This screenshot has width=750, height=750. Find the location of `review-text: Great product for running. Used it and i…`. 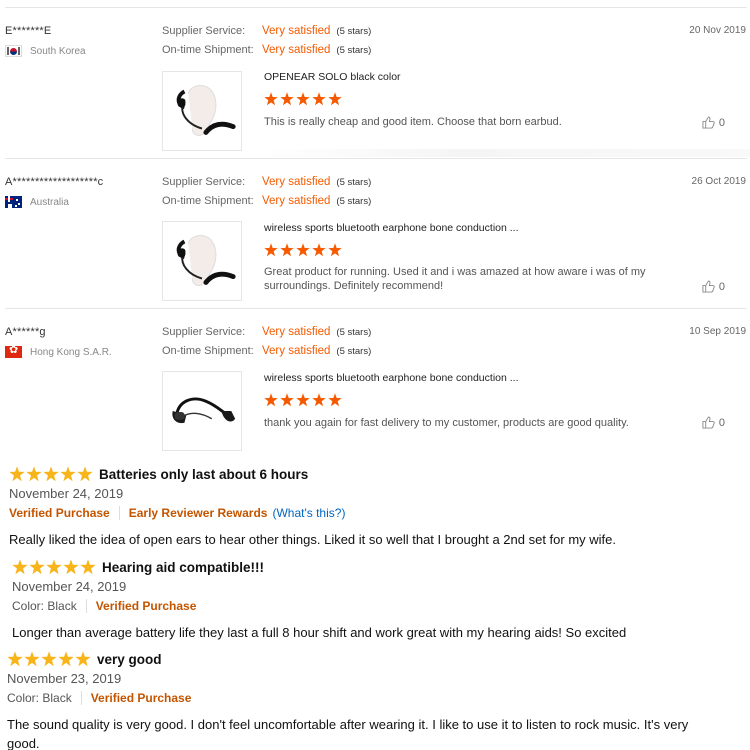

review-text: Great product for running. Used it and i… is located at coordinates (455, 279).